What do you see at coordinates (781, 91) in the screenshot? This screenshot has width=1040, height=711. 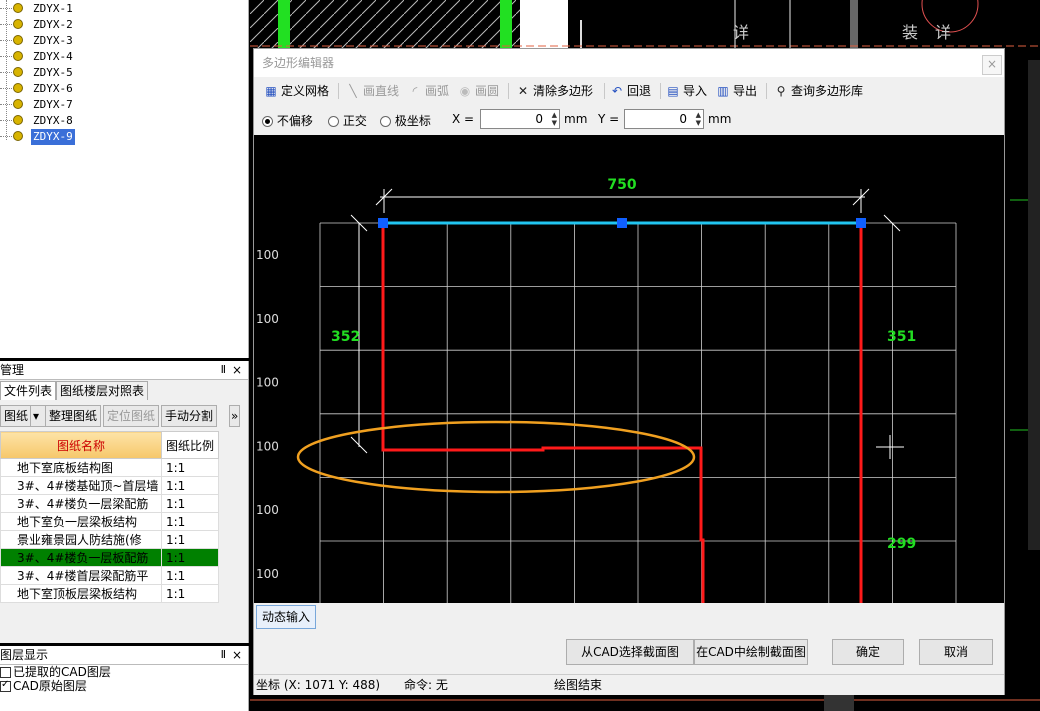 I see `search-icon: ⚲` at bounding box center [781, 91].